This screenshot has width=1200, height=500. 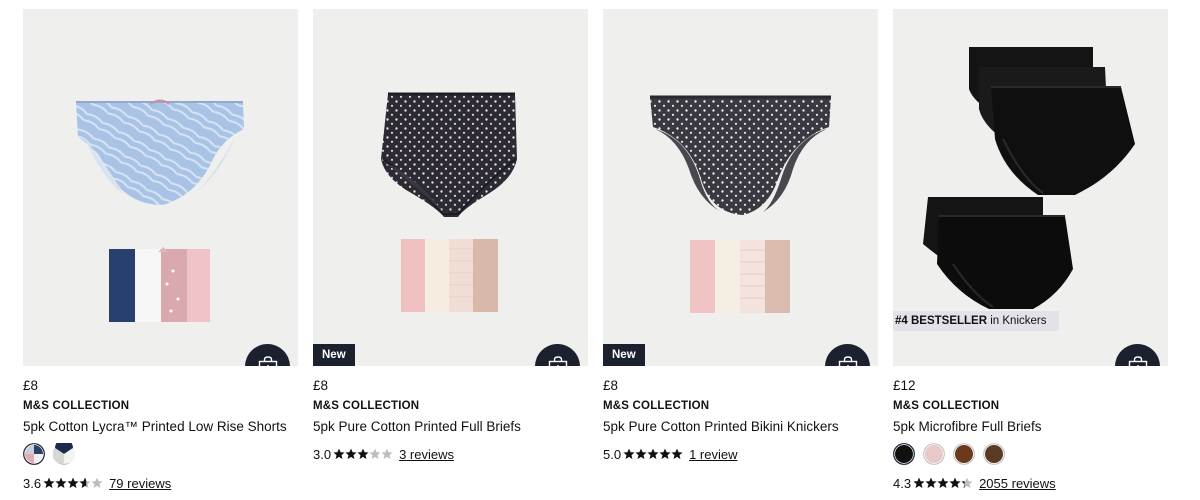 What do you see at coordinates (449, 202) in the screenshot?
I see `product-photo-full-briefs` at bounding box center [449, 202].